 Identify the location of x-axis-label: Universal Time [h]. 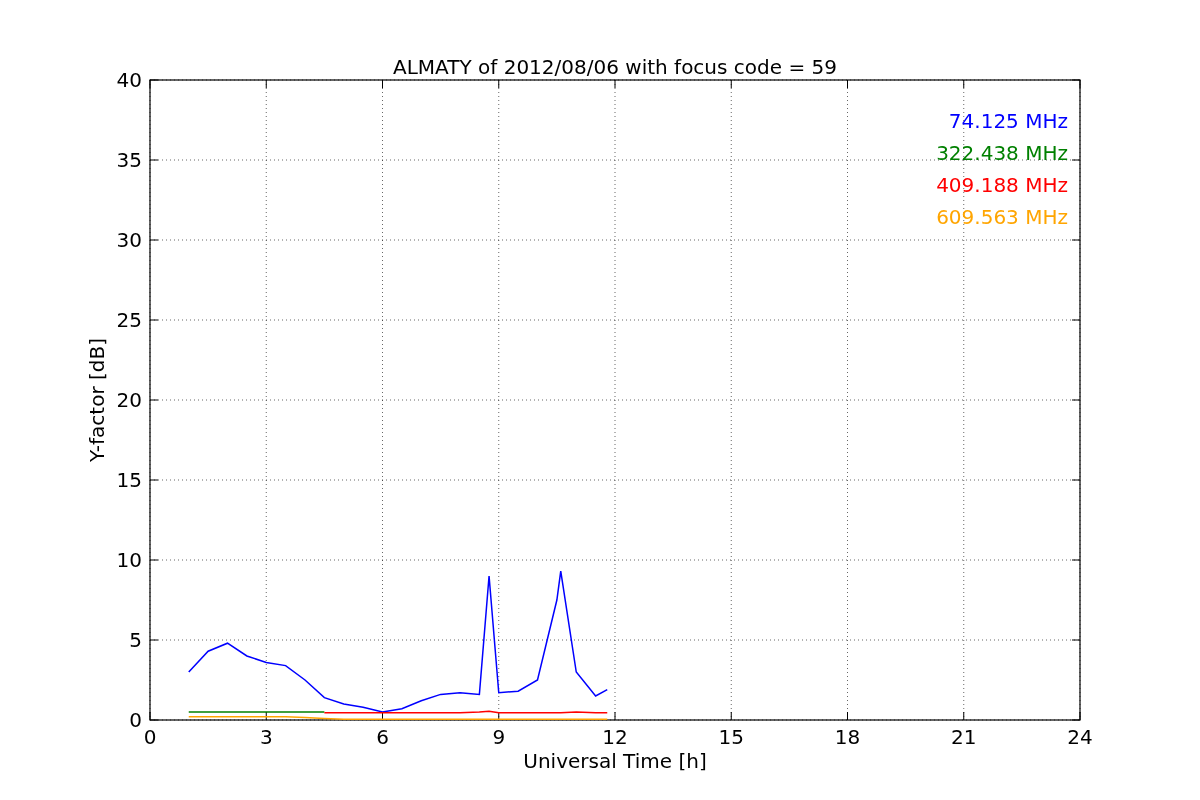
(615, 761).